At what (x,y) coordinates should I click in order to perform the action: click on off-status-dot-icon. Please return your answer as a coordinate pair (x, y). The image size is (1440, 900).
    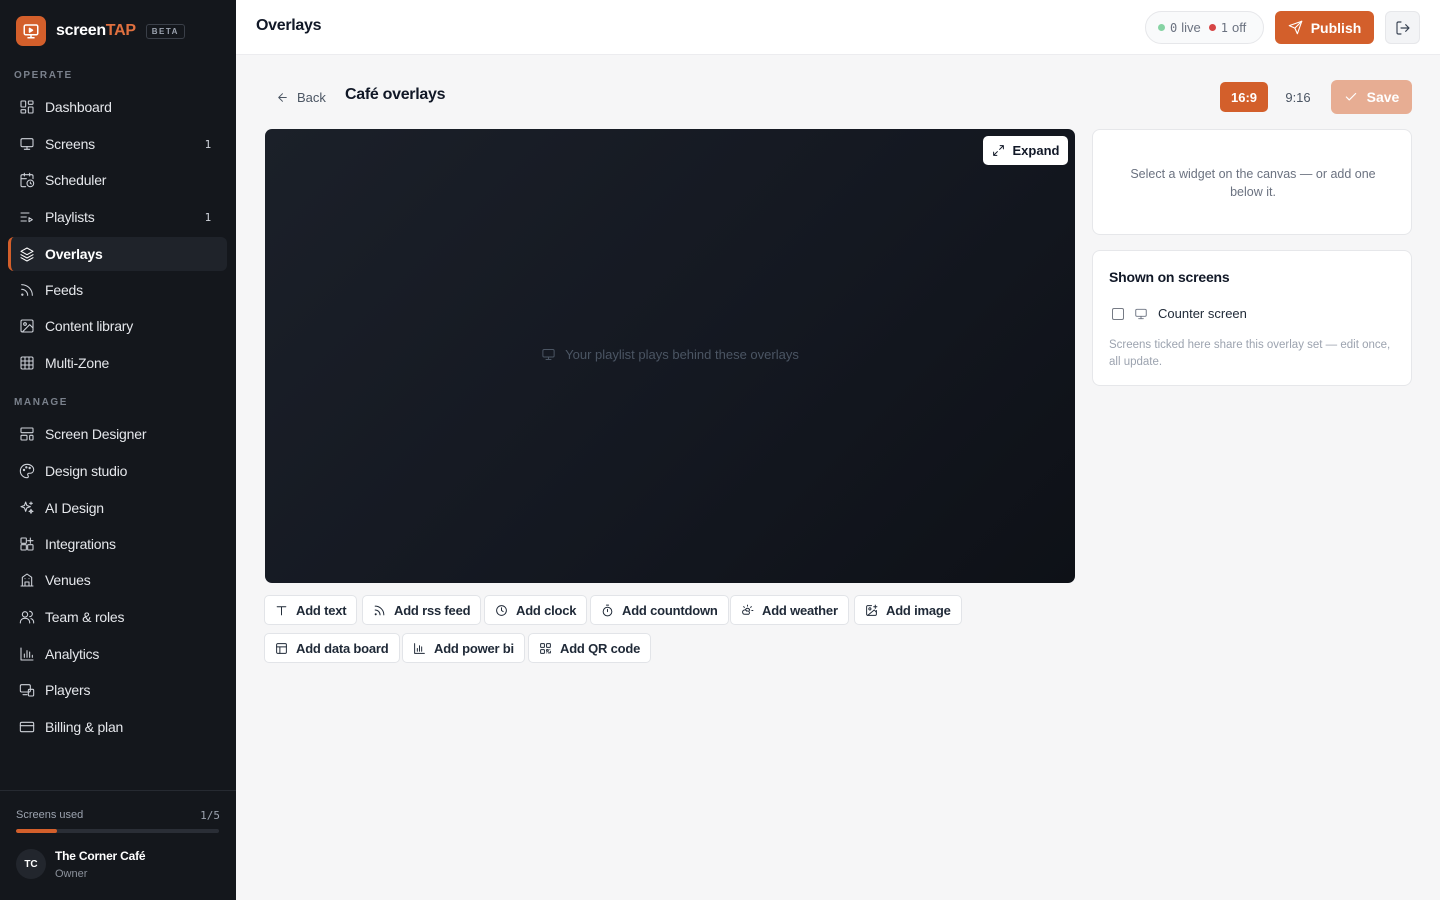
    Looking at the image, I should click on (1212, 27).